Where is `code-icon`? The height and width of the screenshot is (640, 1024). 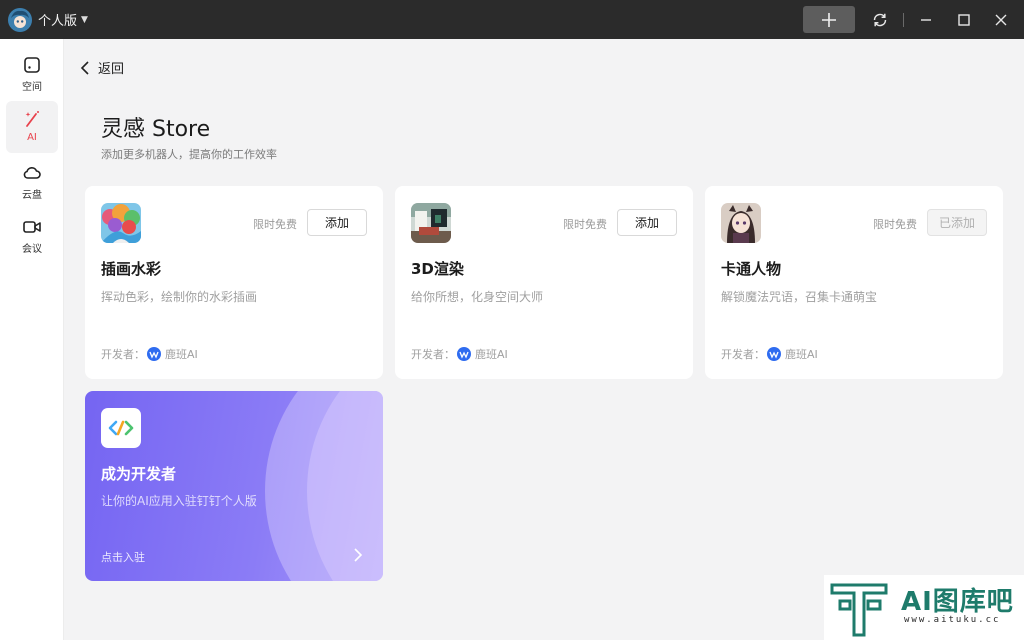 code-icon is located at coordinates (121, 428).